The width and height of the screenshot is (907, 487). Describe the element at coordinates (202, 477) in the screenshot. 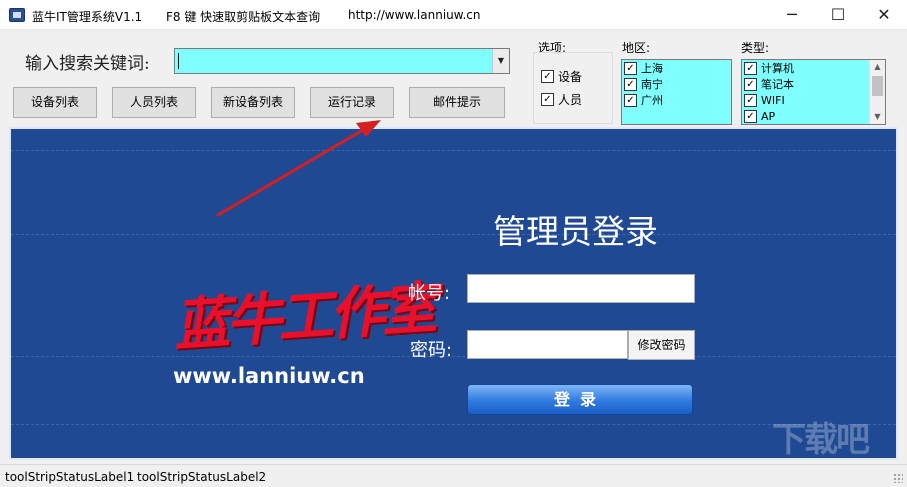

I see `status-label-2: toolStripStatusLabel2` at that location.